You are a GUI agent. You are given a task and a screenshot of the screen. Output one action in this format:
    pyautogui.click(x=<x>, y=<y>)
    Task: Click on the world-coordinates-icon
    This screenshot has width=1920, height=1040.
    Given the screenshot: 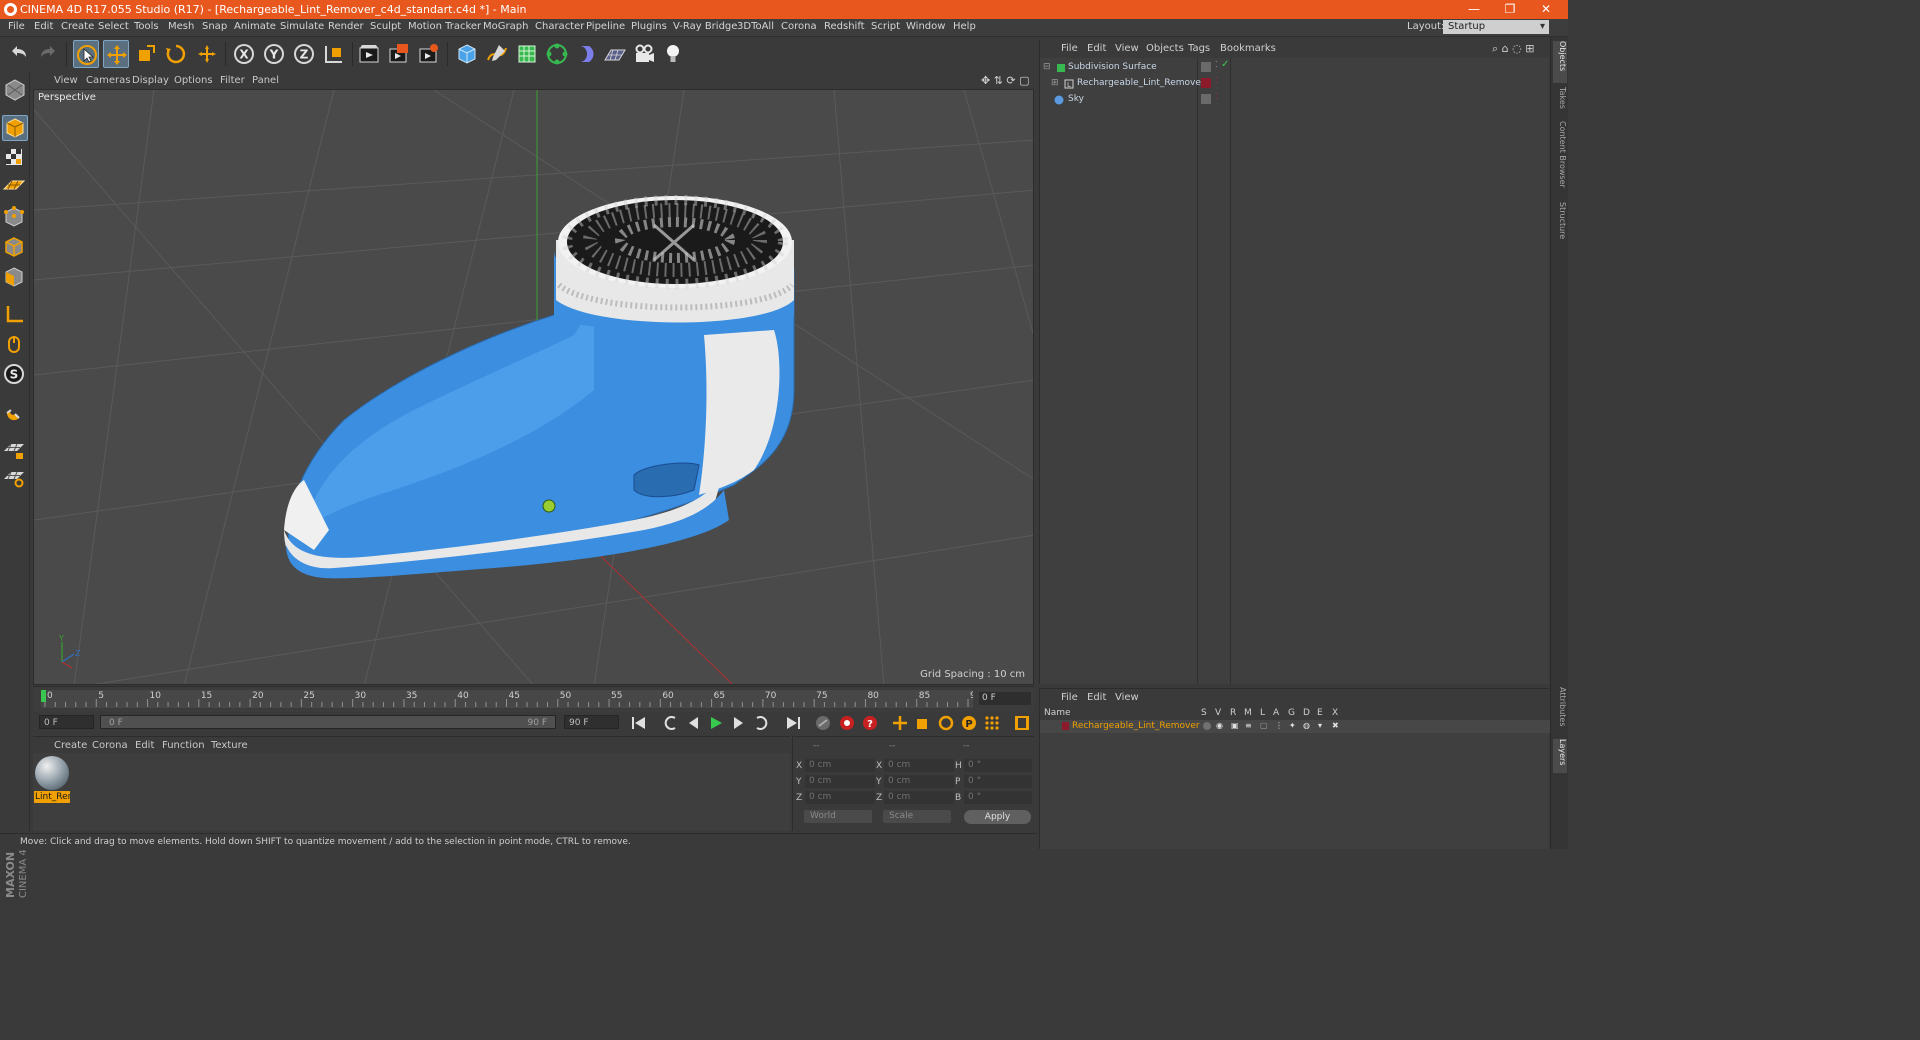 What is the action you would take?
    pyautogui.click(x=334, y=54)
    